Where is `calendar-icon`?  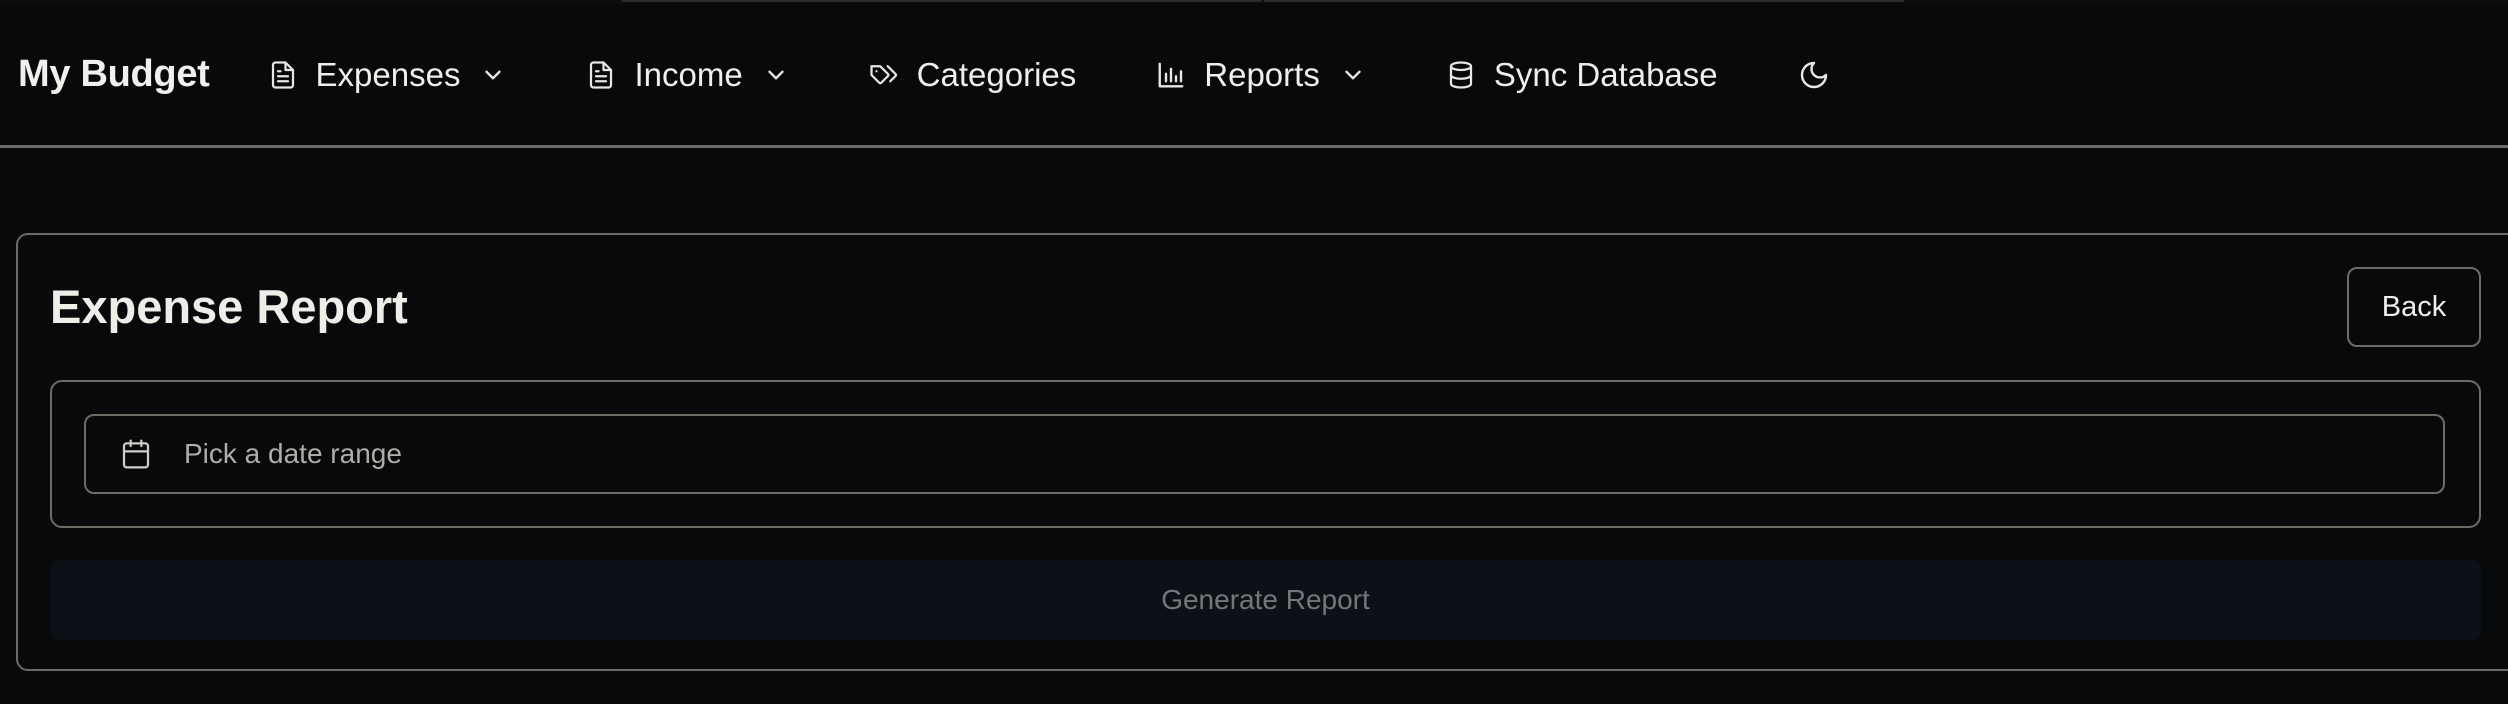 calendar-icon is located at coordinates (136, 454).